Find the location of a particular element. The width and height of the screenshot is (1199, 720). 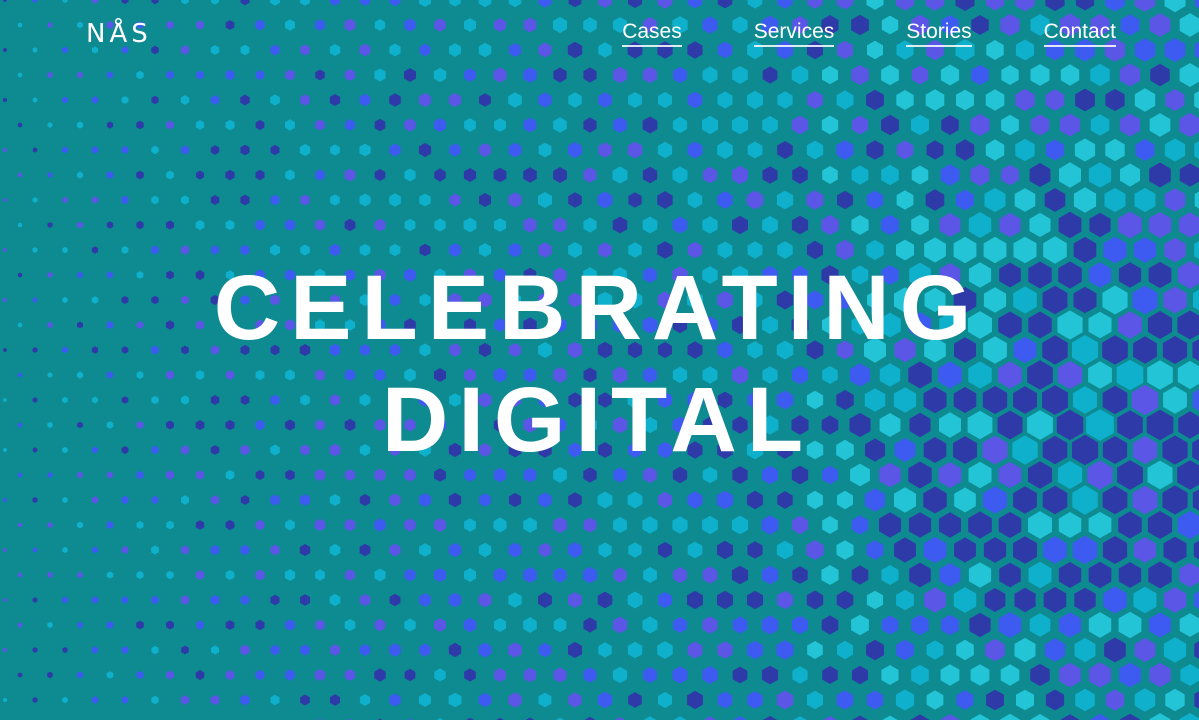

brand-logo: NÅS is located at coordinates (119, 34).